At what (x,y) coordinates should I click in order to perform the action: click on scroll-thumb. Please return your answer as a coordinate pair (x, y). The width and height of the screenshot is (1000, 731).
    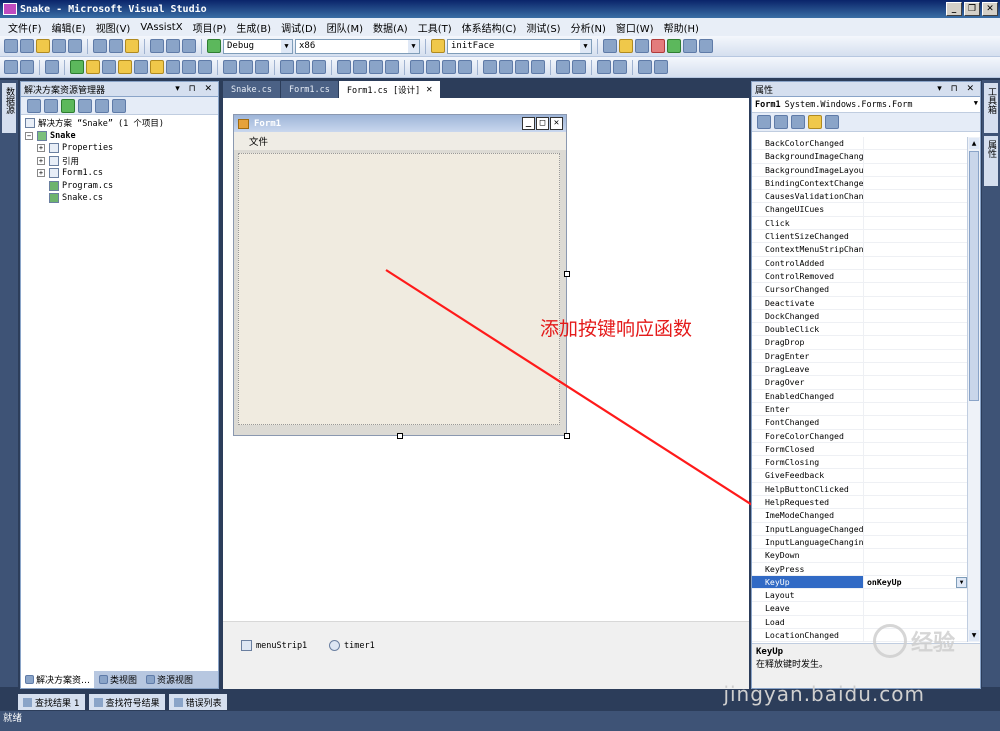
    Looking at the image, I should click on (974, 276).